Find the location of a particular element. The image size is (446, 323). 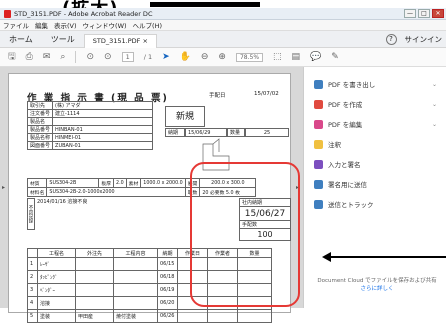

export-pdf-item: PDF を書き出し ⌄ is located at coordinates (375, 84).